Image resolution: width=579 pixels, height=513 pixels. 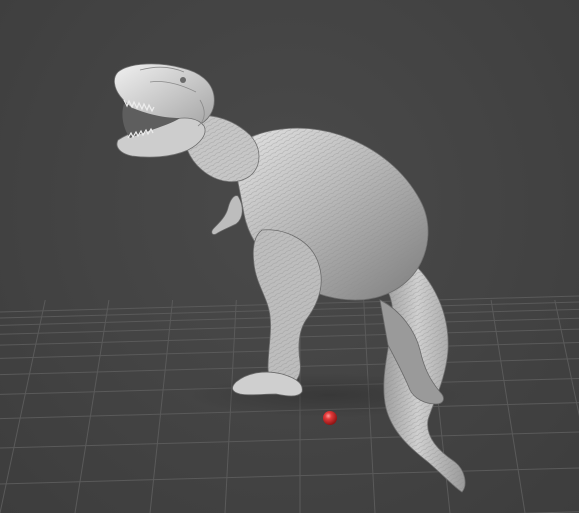 I want to click on trex-arm, so click(x=227, y=215).